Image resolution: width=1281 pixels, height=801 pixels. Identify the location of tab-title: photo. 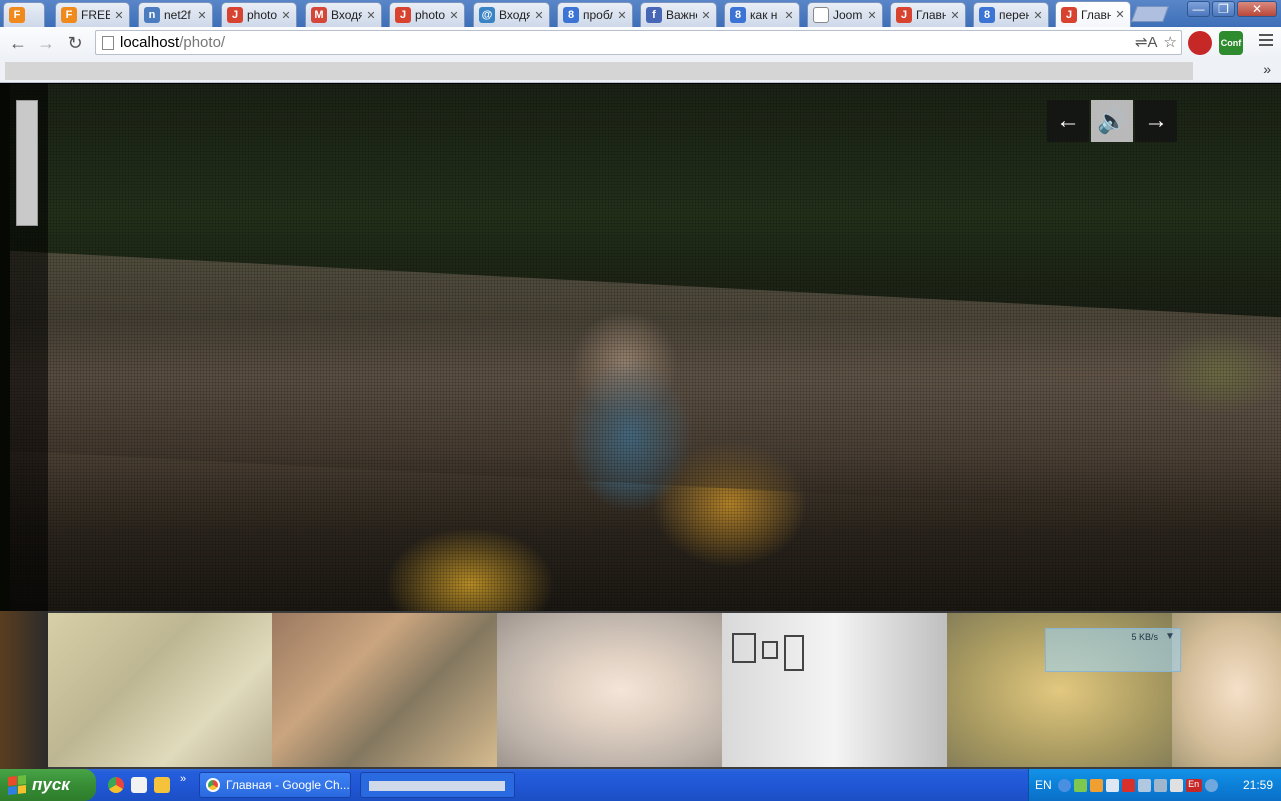
(262, 15).